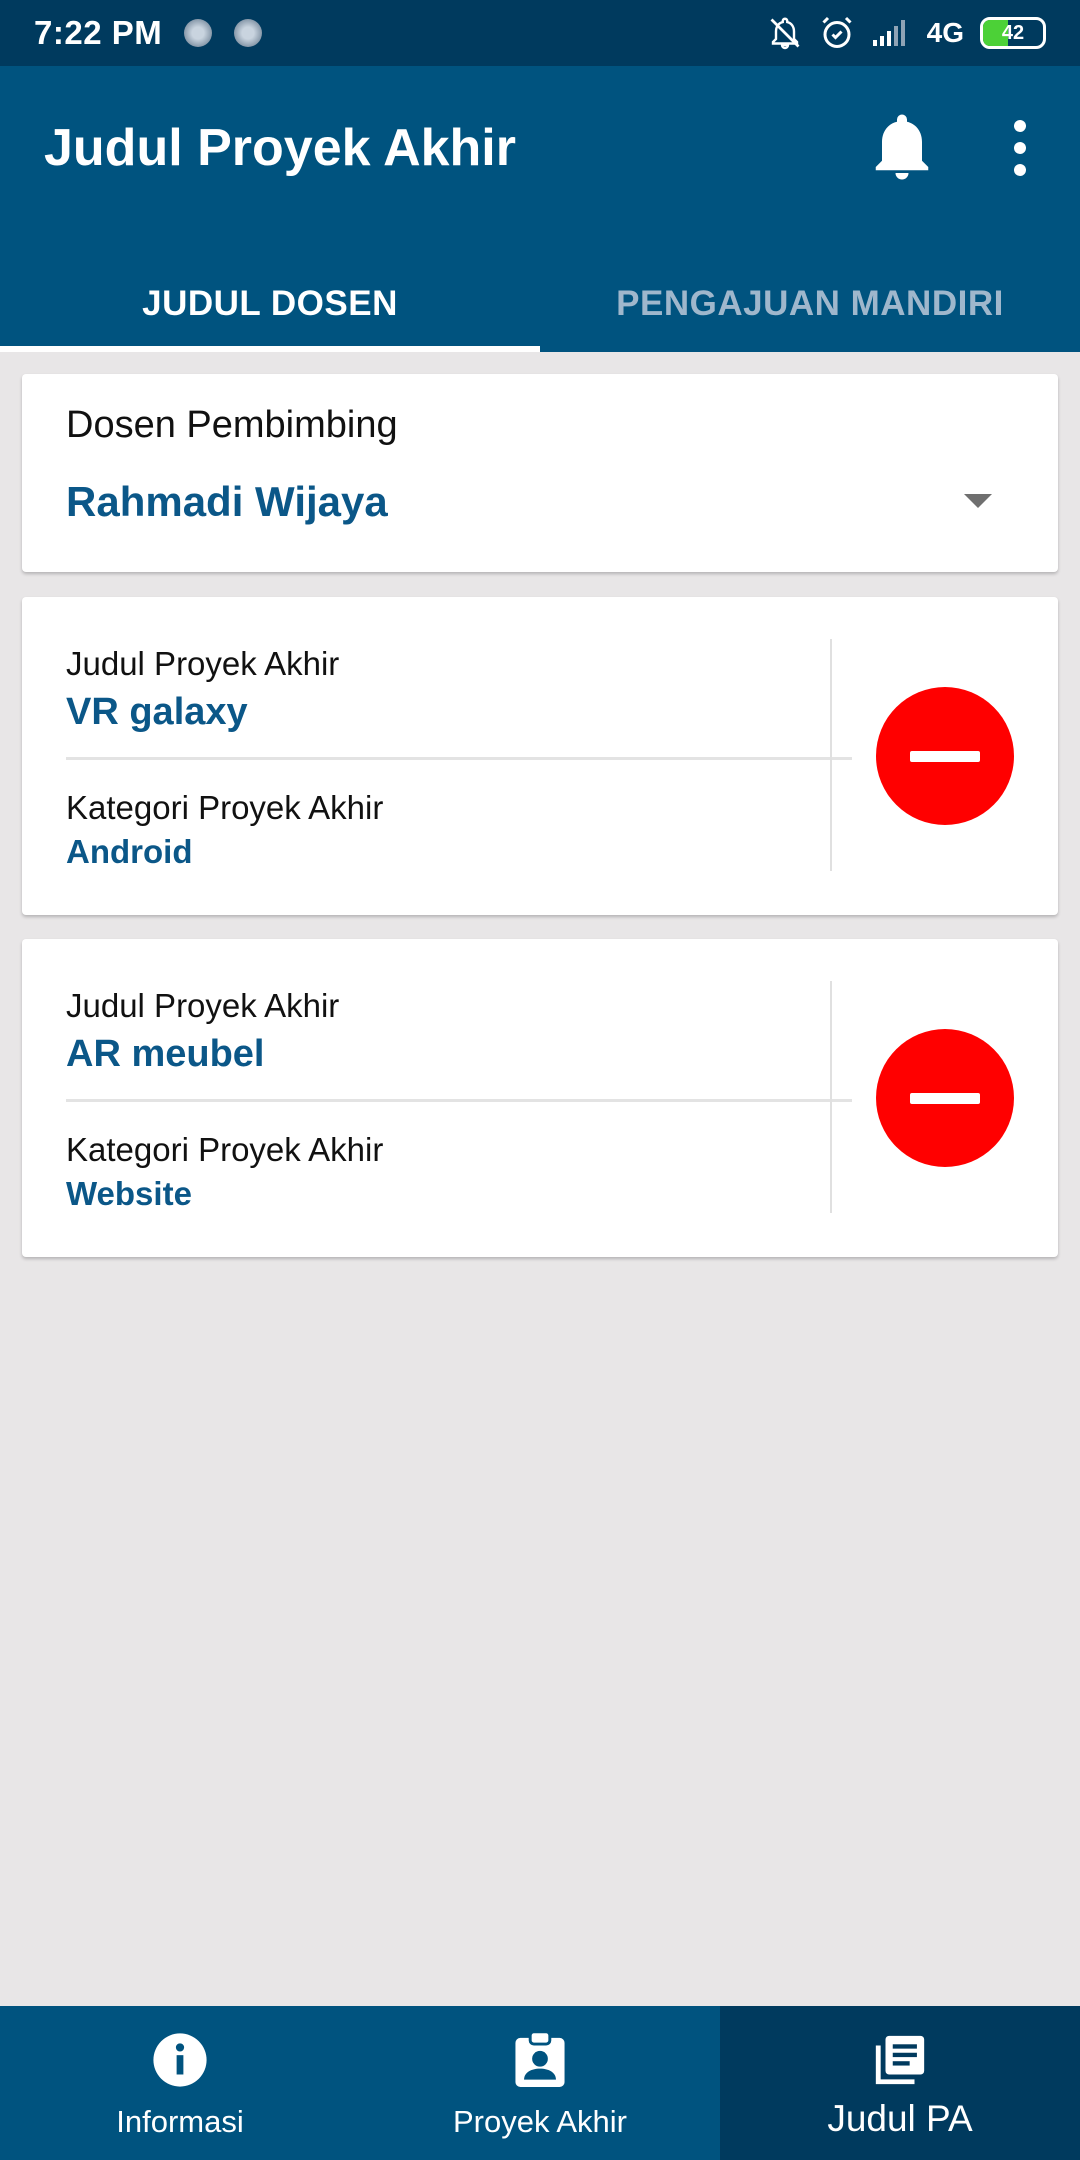 This screenshot has width=1080, height=2160. What do you see at coordinates (900, 2060) in the screenshot?
I see `library-books-icon` at bounding box center [900, 2060].